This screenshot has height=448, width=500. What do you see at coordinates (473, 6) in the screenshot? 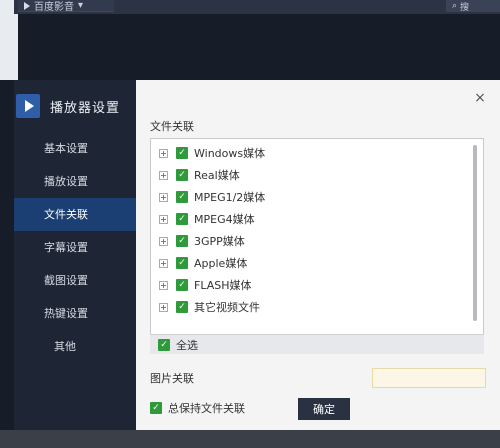
I see `background-search-button: ⌕ 搜` at bounding box center [473, 6].